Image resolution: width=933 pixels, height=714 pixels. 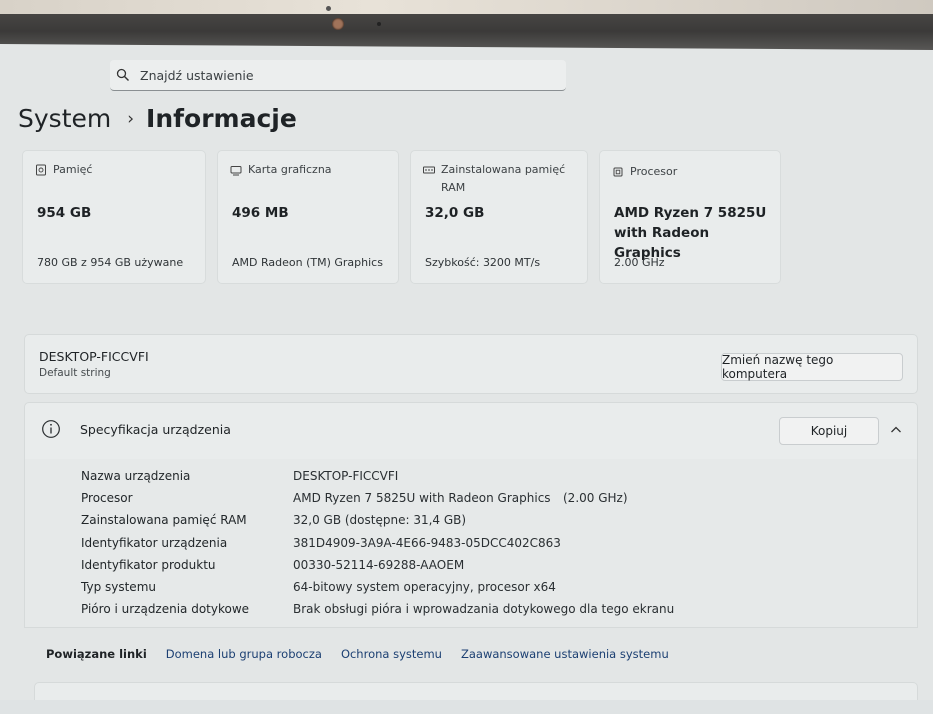 I want to click on ram-speed: Szybkość: 3200 MT/s, so click(x=483, y=262).